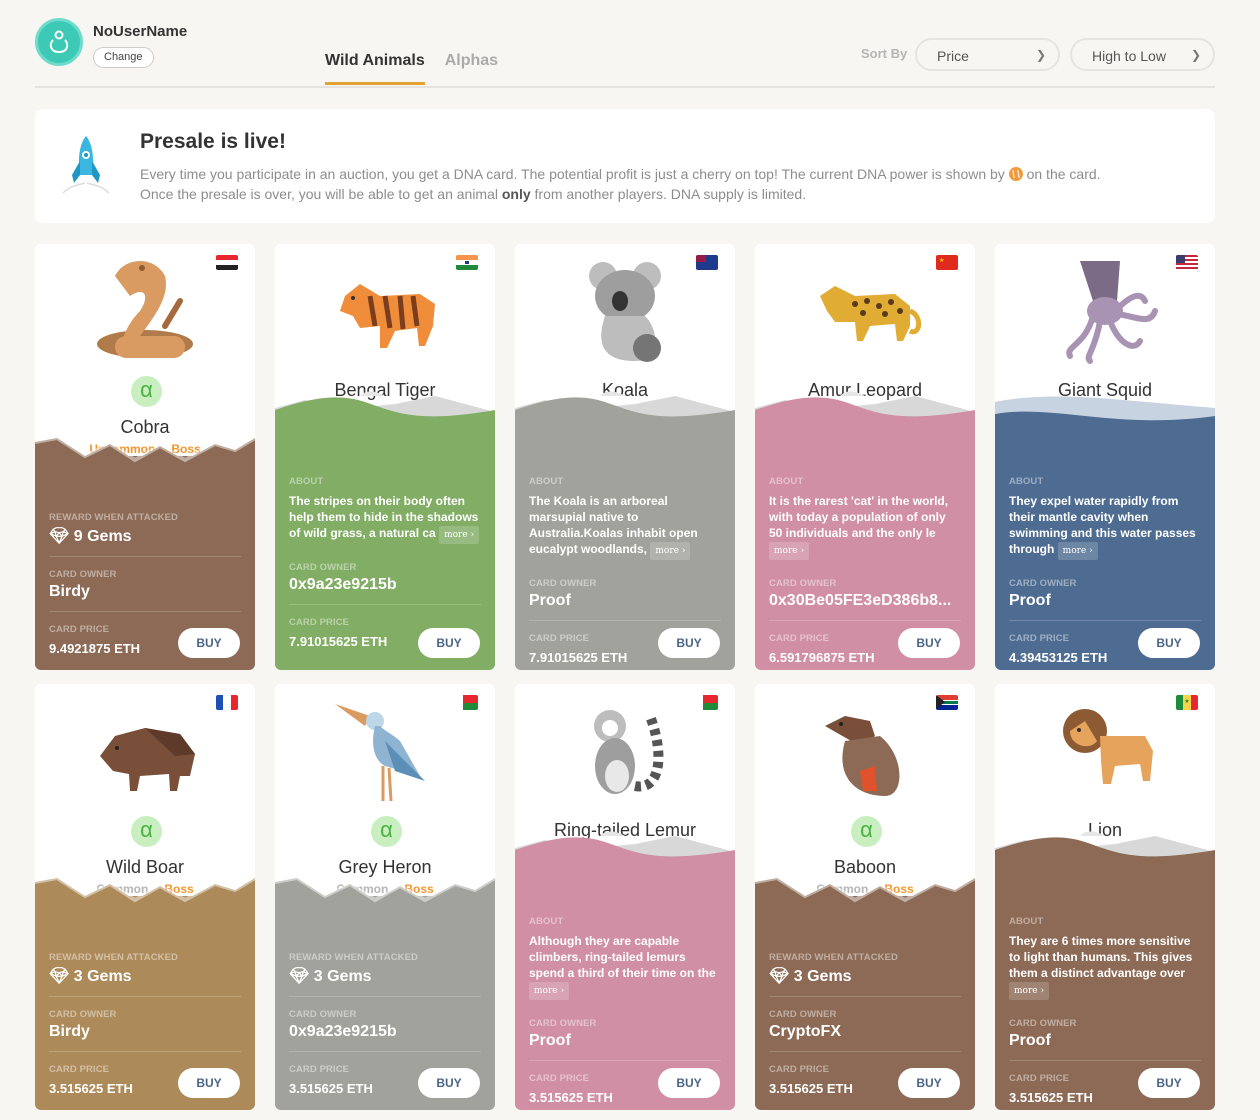 This screenshot has height=1120, width=1260. Describe the element at coordinates (953, 56) in the screenshot. I see `sort-field-value: Price` at that location.